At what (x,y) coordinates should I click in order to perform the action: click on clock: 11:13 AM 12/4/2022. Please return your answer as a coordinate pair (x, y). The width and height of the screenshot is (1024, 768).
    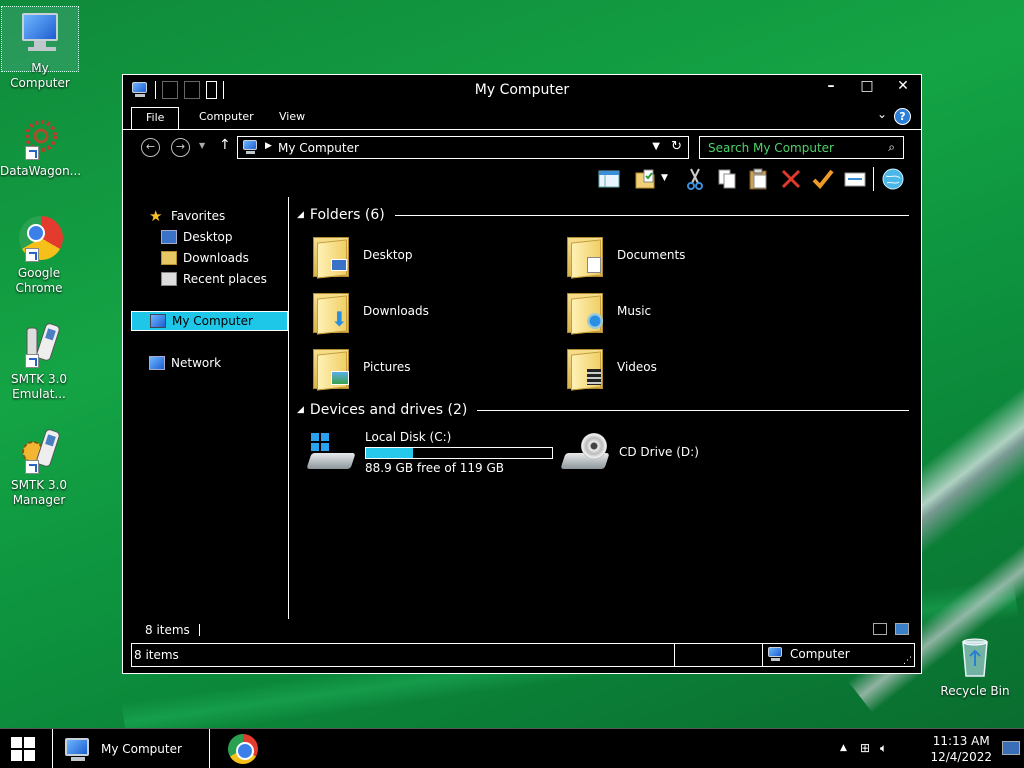
    Looking at the image, I should click on (961, 749).